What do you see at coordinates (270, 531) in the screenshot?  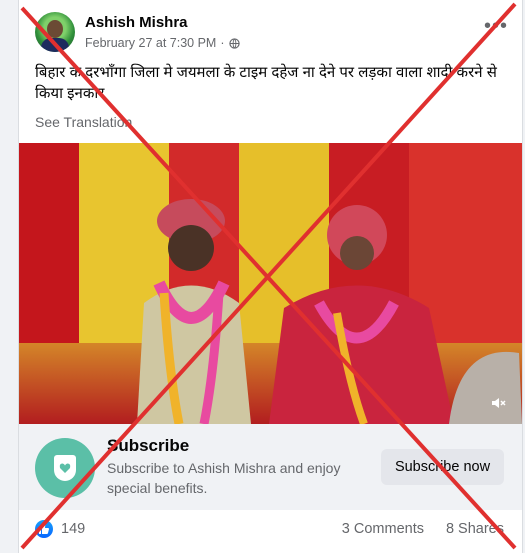 I see `reactions-bar: 149 3 Comments 8 Shares` at bounding box center [270, 531].